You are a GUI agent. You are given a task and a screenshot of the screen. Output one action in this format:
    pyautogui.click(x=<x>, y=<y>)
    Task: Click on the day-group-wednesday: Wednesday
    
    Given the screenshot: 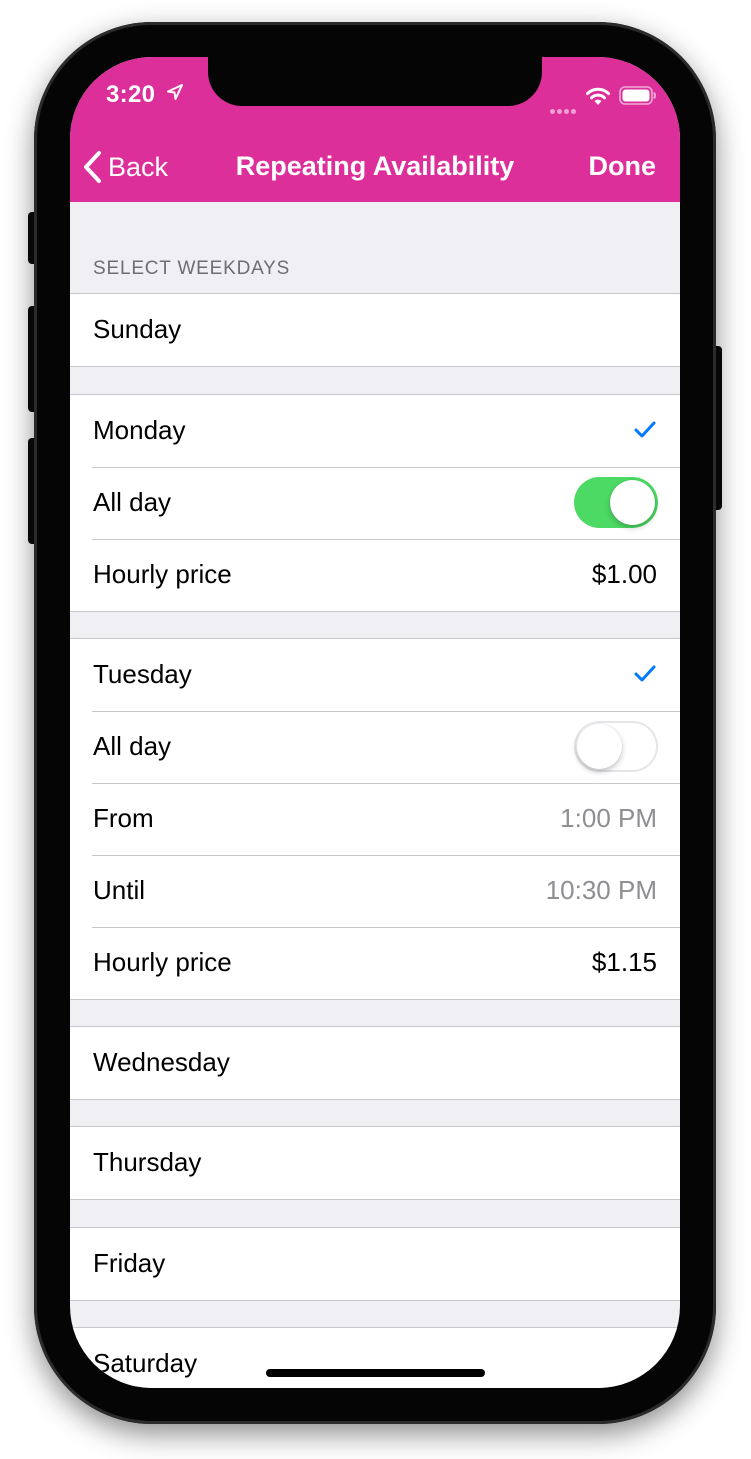 What is the action you would take?
    pyautogui.click(x=375, y=1063)
    